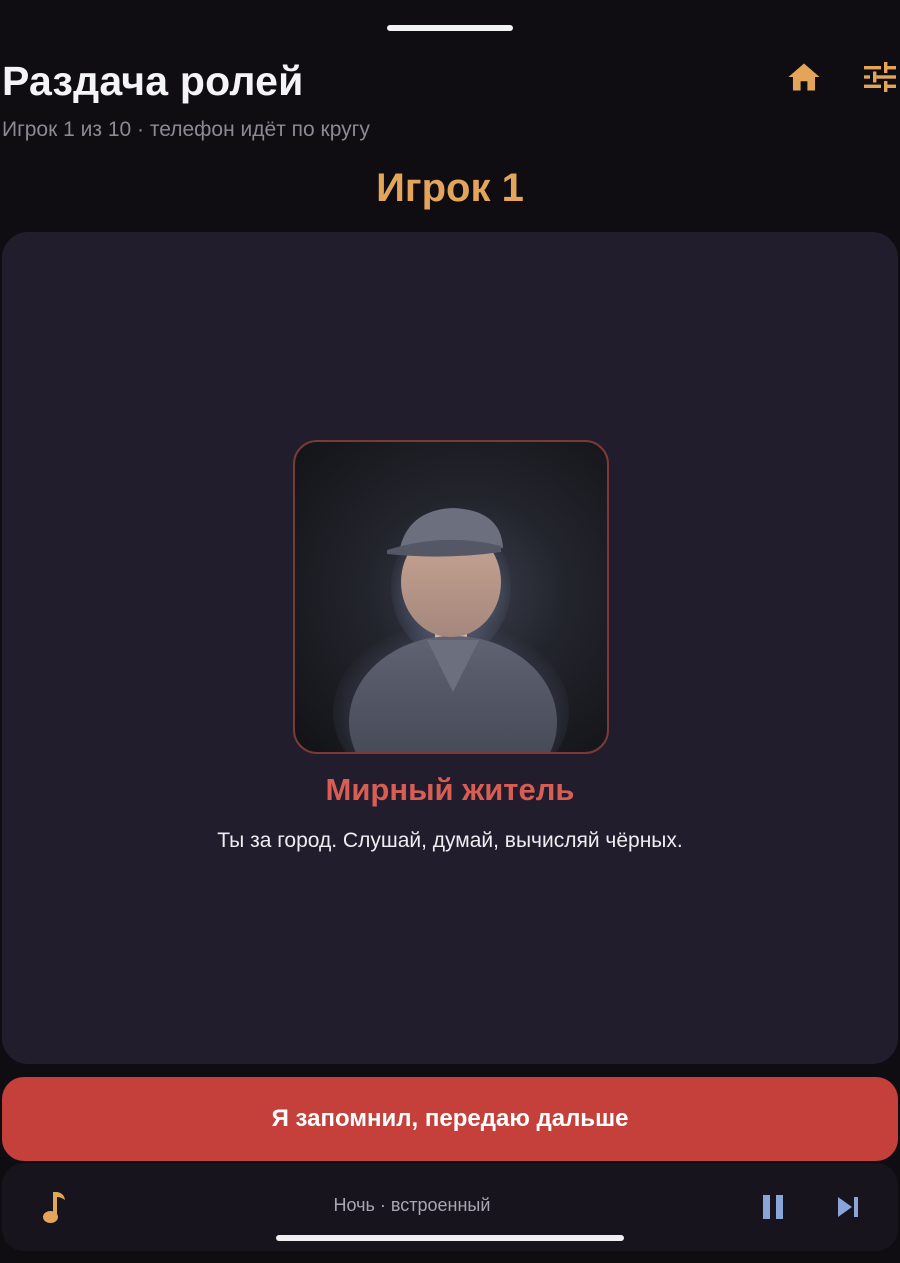  Describe the element at coordinates (848, 1207) in the screenshot. I see `skip-next-icon` at that location.